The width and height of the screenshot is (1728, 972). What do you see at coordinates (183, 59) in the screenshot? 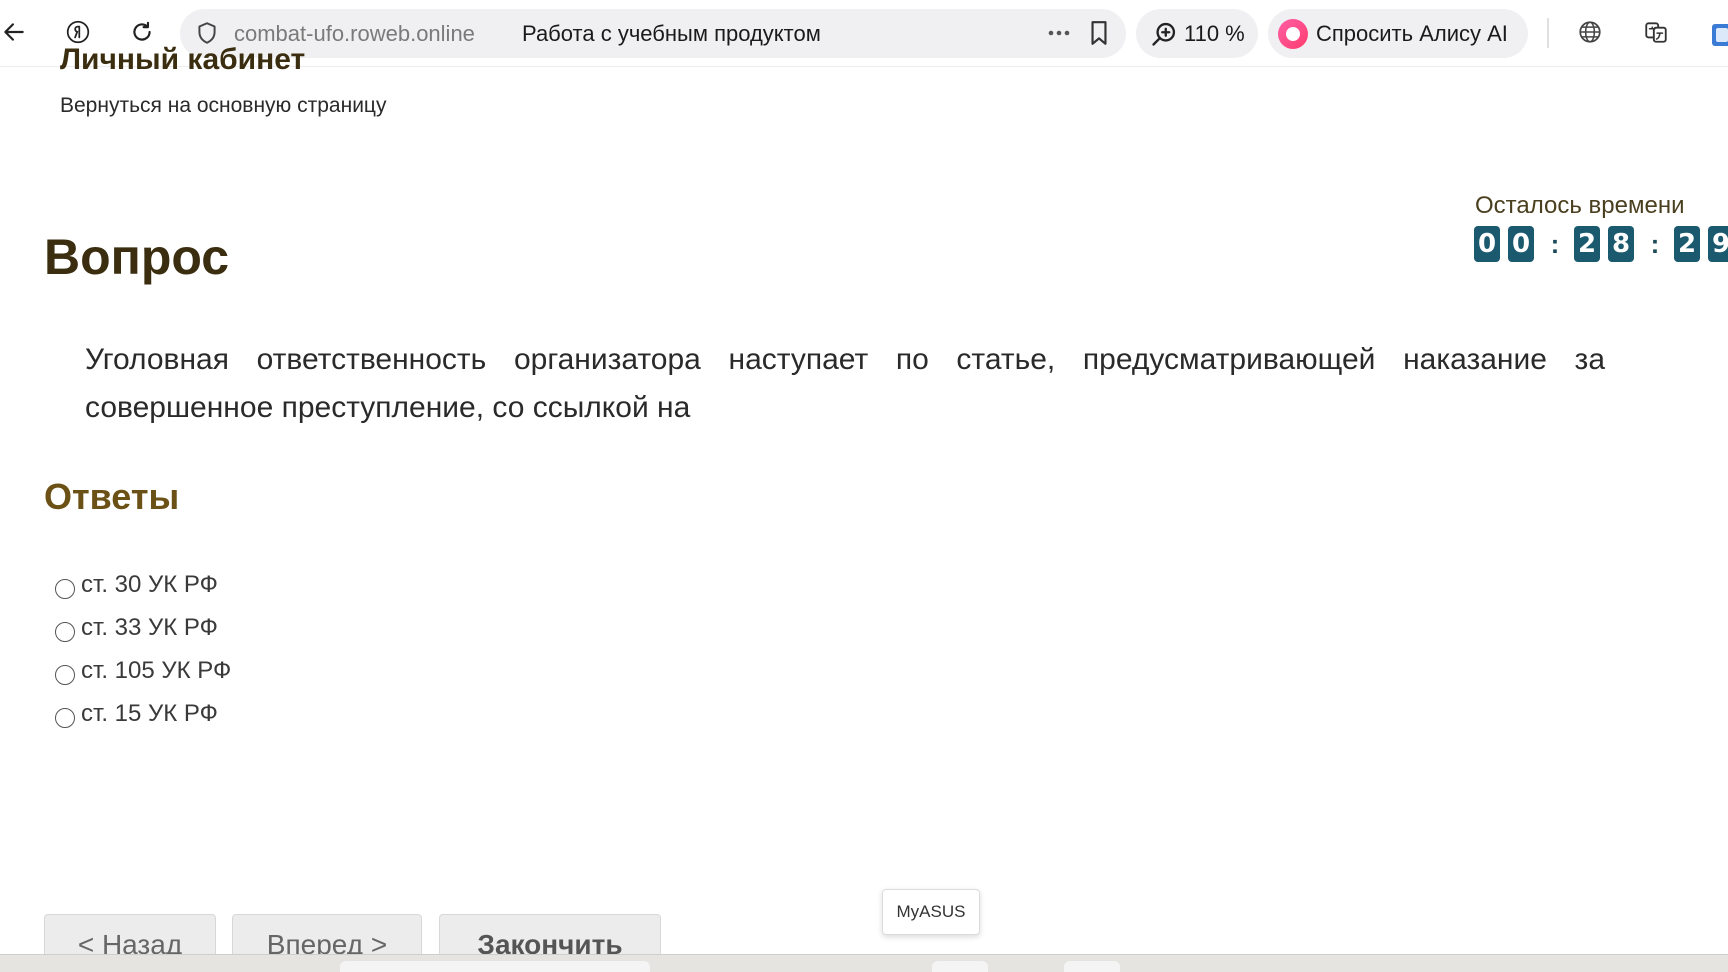
I see `cabinet-title: Личный кабинет` at bounding box center [183, 59].